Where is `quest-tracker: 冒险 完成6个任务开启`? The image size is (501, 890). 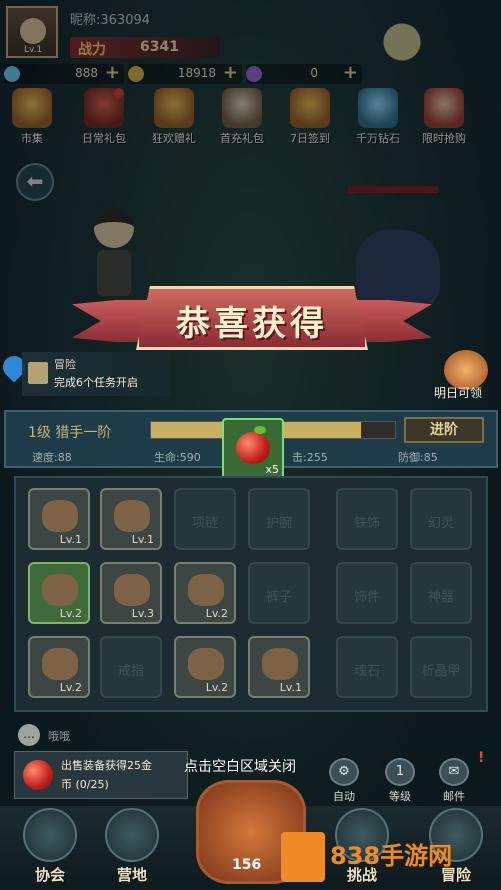 quest-tracker: 冒险 完成6个任务开启 is located at coordinates (96, 374).